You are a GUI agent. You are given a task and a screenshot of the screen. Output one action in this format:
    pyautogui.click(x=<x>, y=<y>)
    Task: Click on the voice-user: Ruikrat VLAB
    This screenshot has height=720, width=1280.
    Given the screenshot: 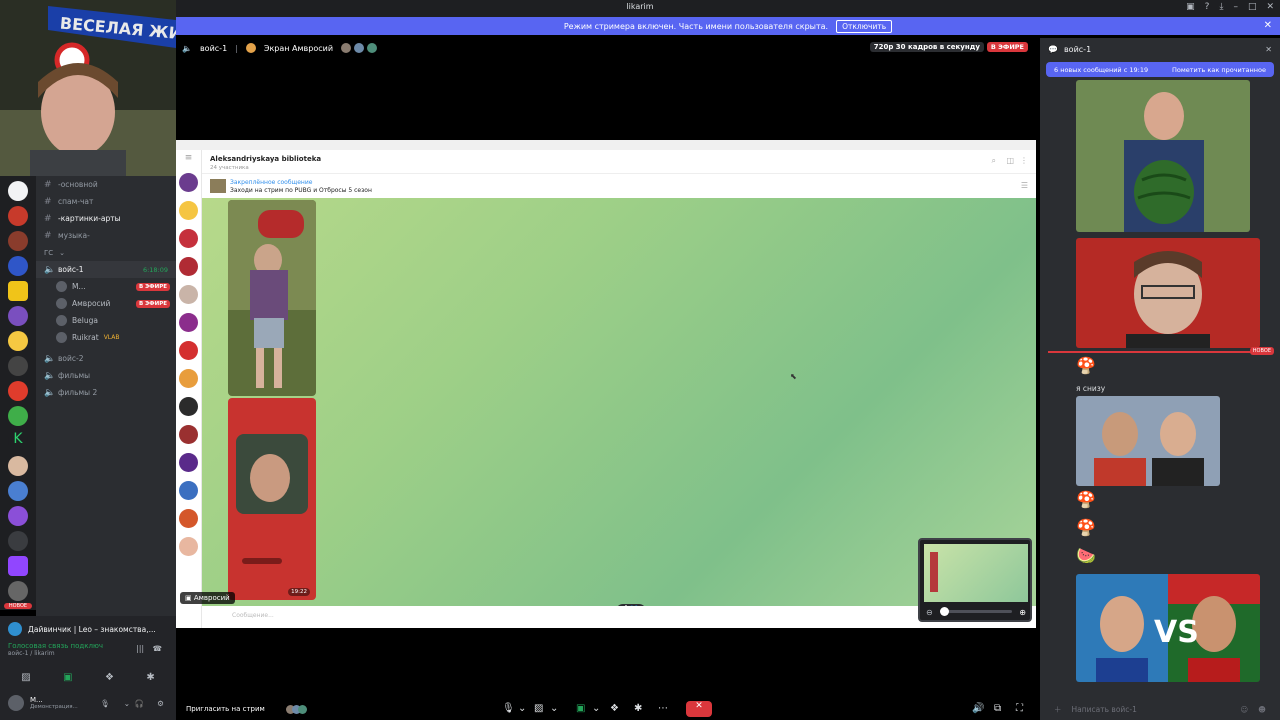 What is the action you would take?
    pyautogui.click(x=106, y=337)
    